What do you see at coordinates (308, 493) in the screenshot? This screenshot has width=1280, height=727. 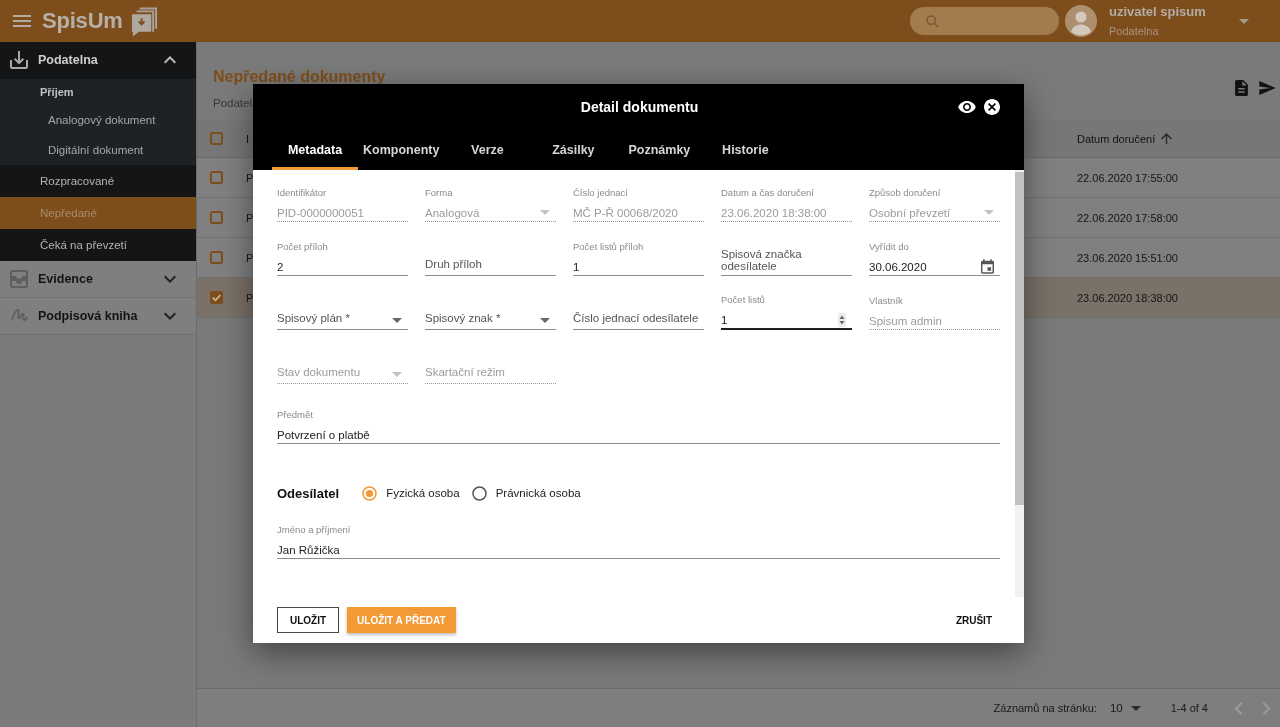 I see `section-title: Odesílatel` at bounding box center [308, 493].